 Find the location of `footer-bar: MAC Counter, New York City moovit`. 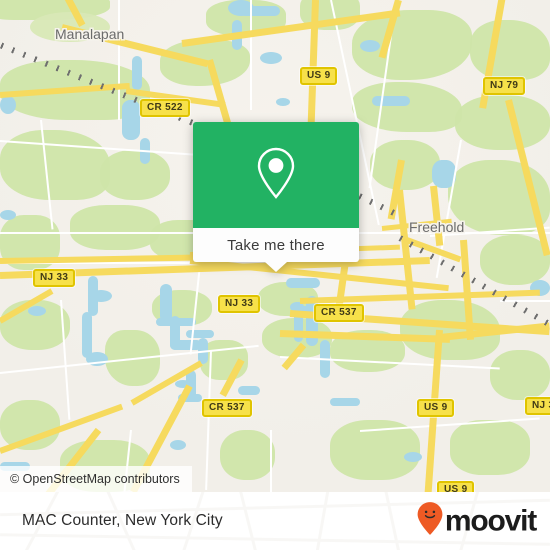

footer-bar: MAC Counter, New York City moovit is located at coordinates (275, 521).